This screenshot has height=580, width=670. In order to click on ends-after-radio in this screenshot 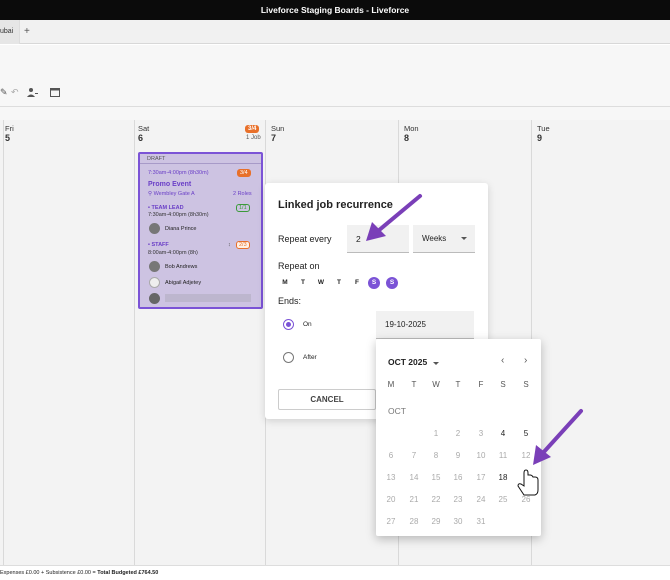, I will do `click(288, 357)`.